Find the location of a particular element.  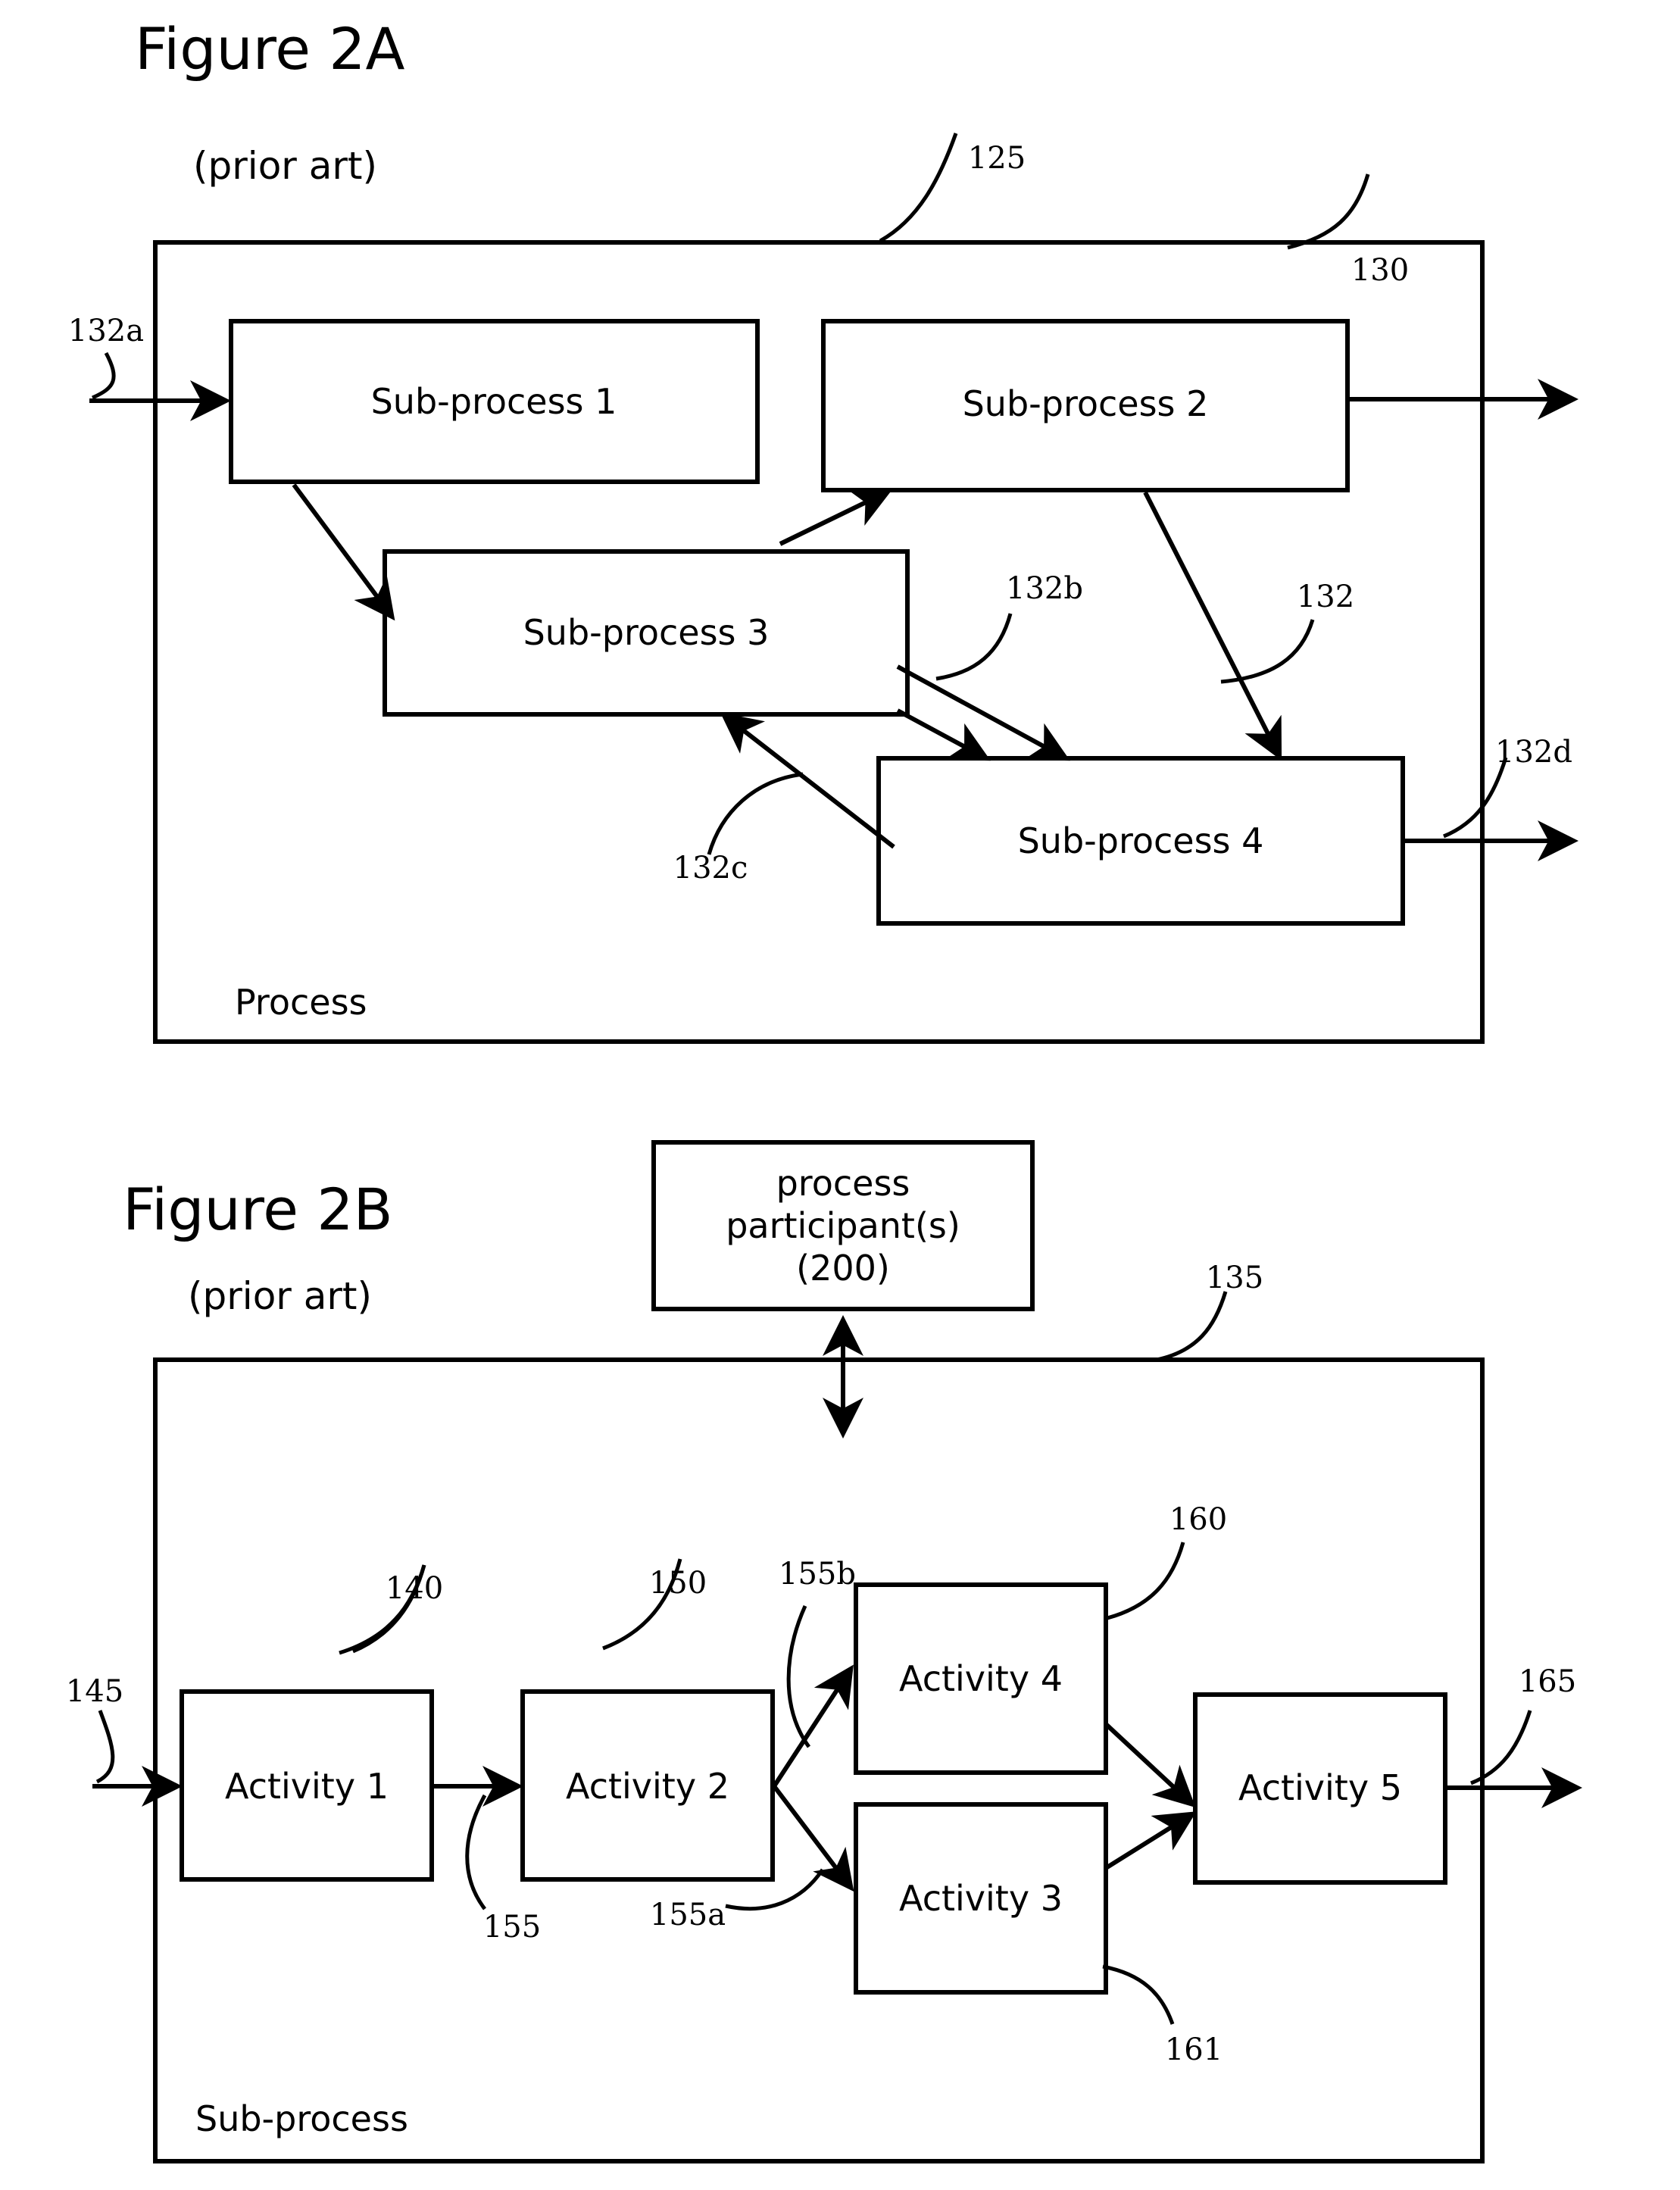

label-sub-process-2: Sub-process 2 is located at coordinates (1085, 403).